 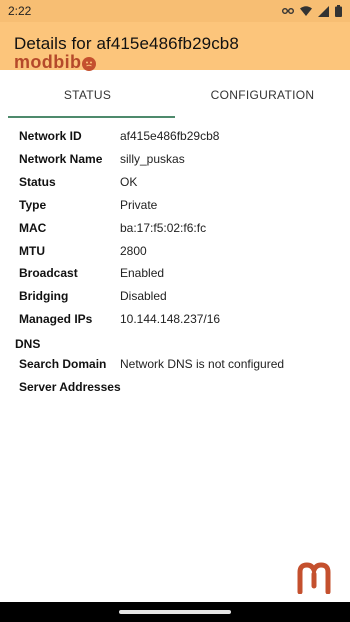 What do you see at coordinates (323, 11) in the screenshot?
I see `signal-icon` at bounding box center [323, 11].